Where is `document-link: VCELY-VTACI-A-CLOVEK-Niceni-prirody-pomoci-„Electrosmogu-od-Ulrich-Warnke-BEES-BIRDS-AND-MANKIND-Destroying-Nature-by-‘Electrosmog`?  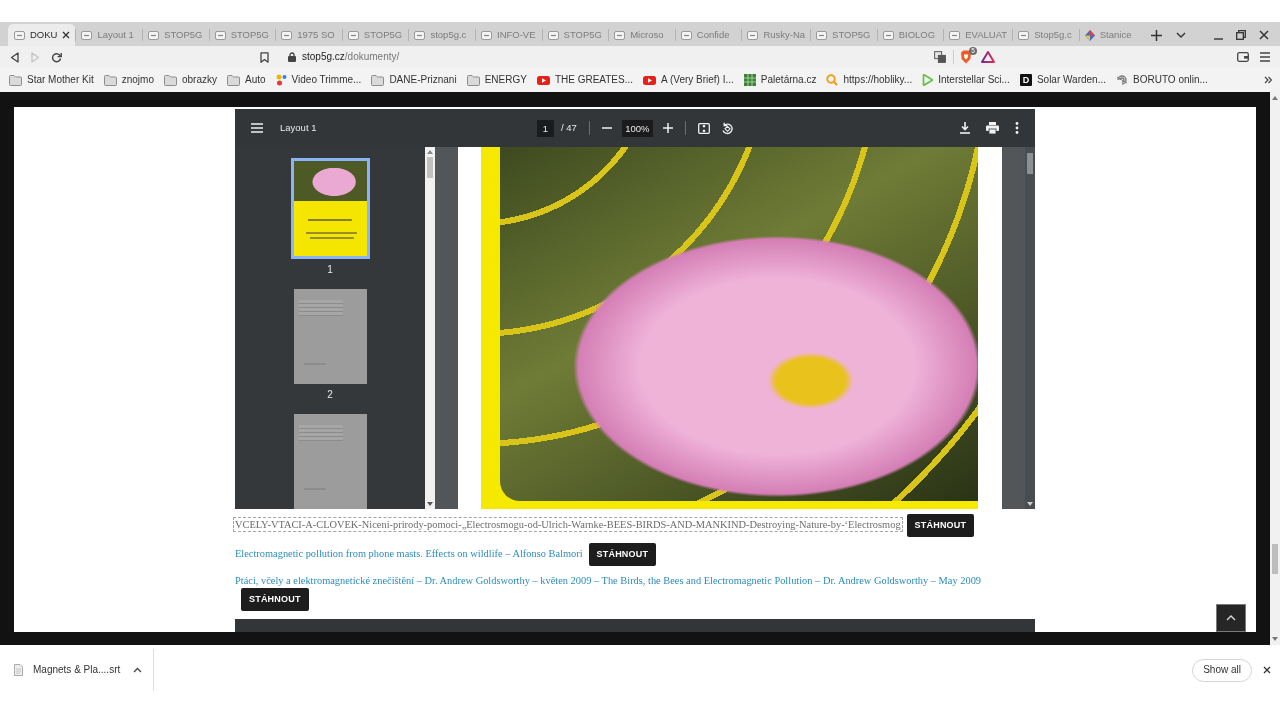
document-link: VCELY-VTACI-A-CLOVEK-Niceni-prirody-pomoci-„Electrosmogu-od-Ulrich-Warnke-BEES-BIRDS-AND-MANKIND-Destroying-Nature-by-‘Electrosmog is located at coordinates (568, 524).